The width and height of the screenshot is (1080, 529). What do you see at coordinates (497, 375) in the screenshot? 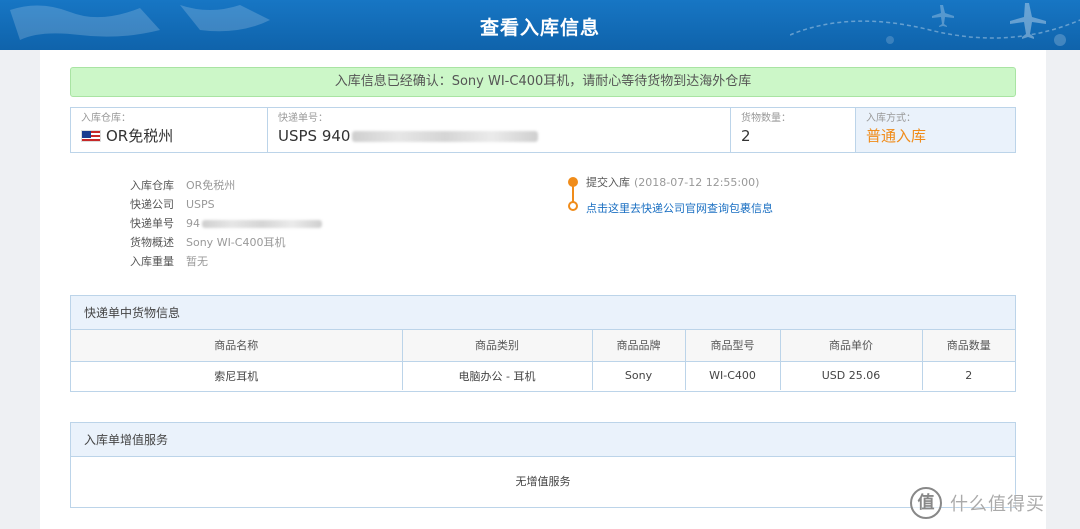
I see `table-cell: 电脑办公 - 耳机` at bounding box center [497, 375].